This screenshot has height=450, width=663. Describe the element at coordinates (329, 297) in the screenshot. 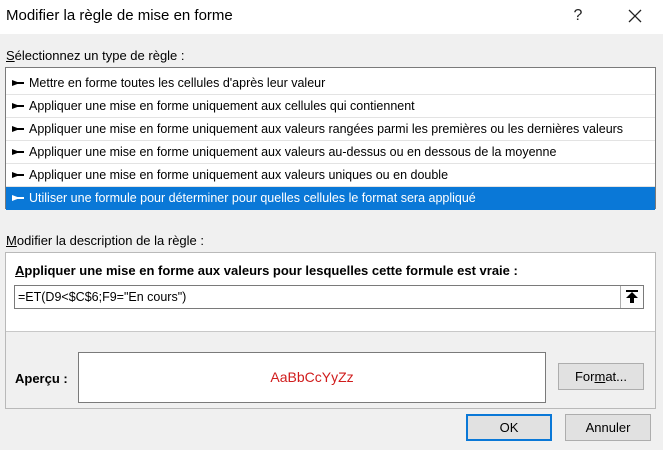

I see `formula-input: =ET(D9<$C$6;F9="En cours")` at that location.